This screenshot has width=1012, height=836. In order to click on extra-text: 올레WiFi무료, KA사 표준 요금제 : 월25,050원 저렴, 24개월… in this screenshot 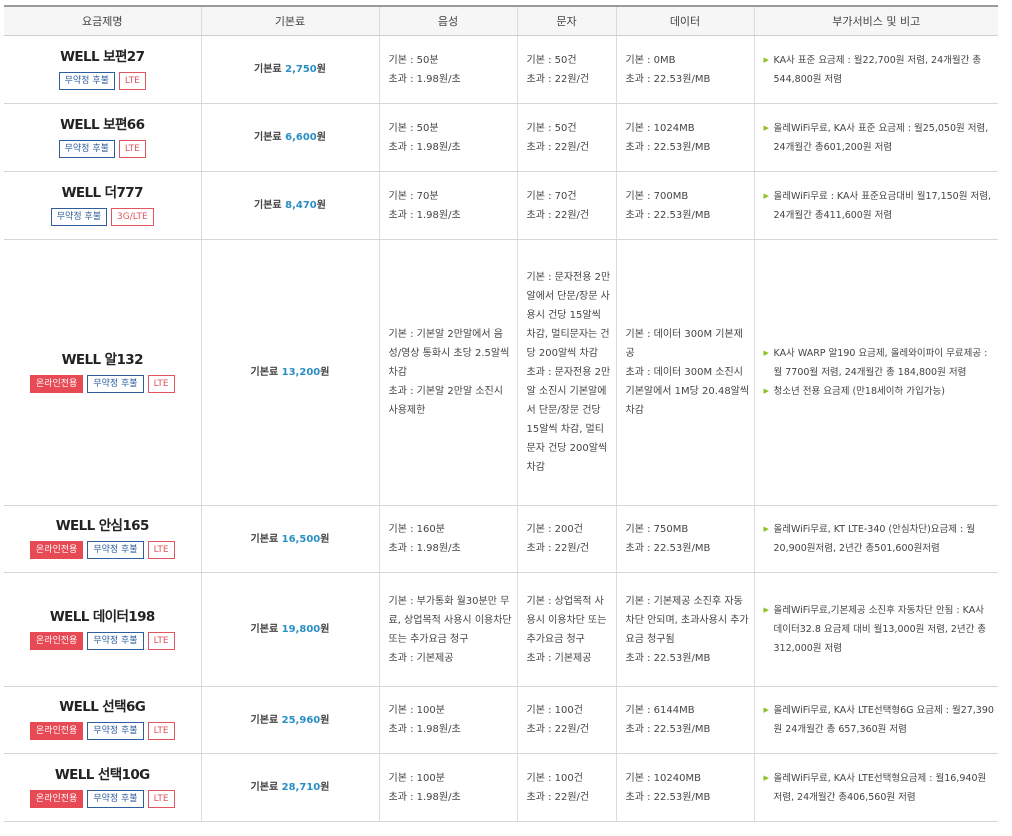, I will do `click(881, 137)`.